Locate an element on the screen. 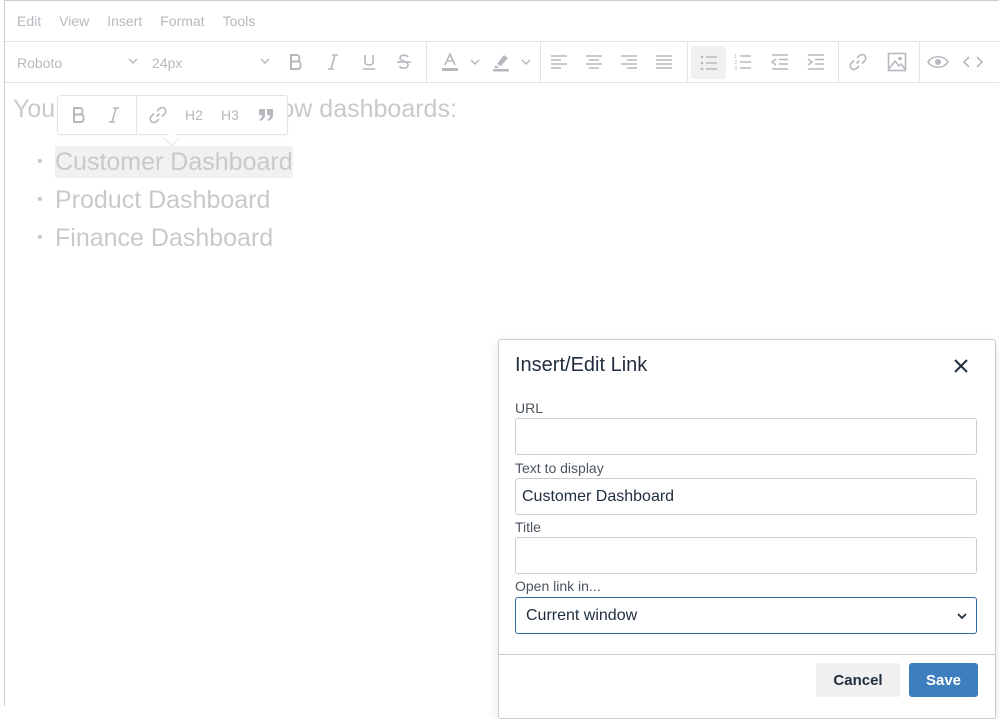 This screenshot has width=999, height=719. list-item: • Customer Dashboard is located at coordinates (153, 162).